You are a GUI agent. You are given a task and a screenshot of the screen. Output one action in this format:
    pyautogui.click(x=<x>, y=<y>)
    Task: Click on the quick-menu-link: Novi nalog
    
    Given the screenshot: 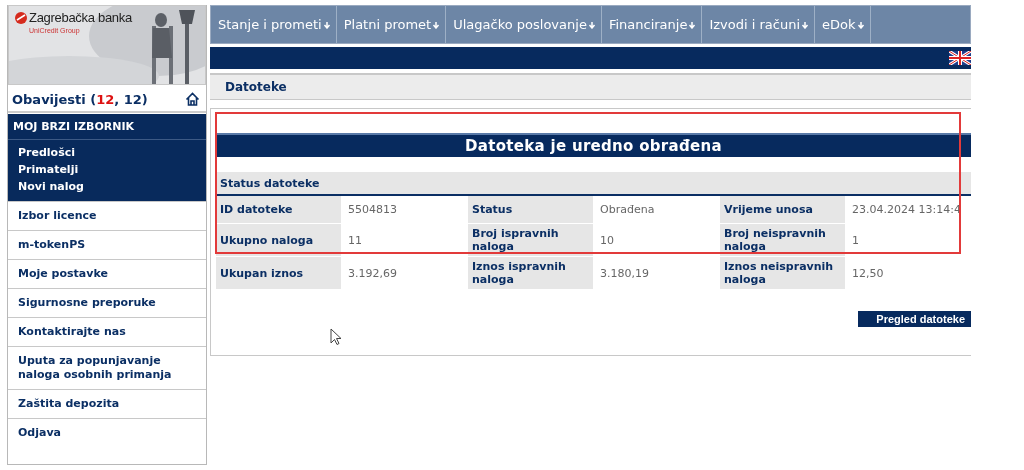 What is the action you would take?
    pyautogui.click(x=107, y=186)
    